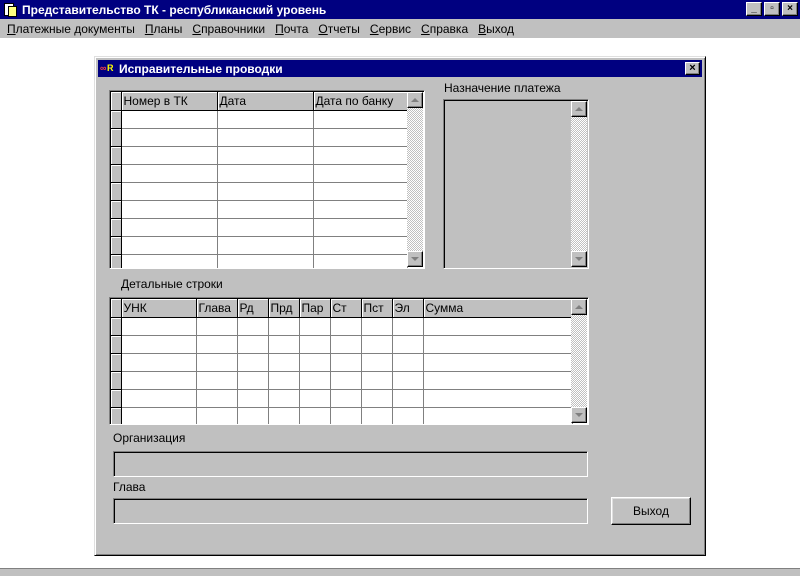 This screenshot has width=800, height=576. What do you see at coordinates (400, 68) in the screenshot?
I see `dialog-title-bar: ∞ R Исправительные проводки ×` at bounding box center [400, 68].